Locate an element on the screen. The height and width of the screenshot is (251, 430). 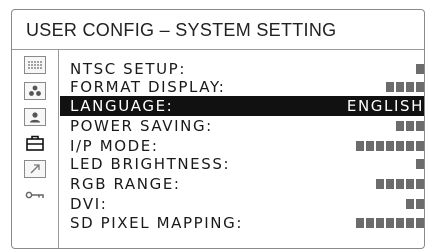
key-icon is located at coordinates (35, 195).